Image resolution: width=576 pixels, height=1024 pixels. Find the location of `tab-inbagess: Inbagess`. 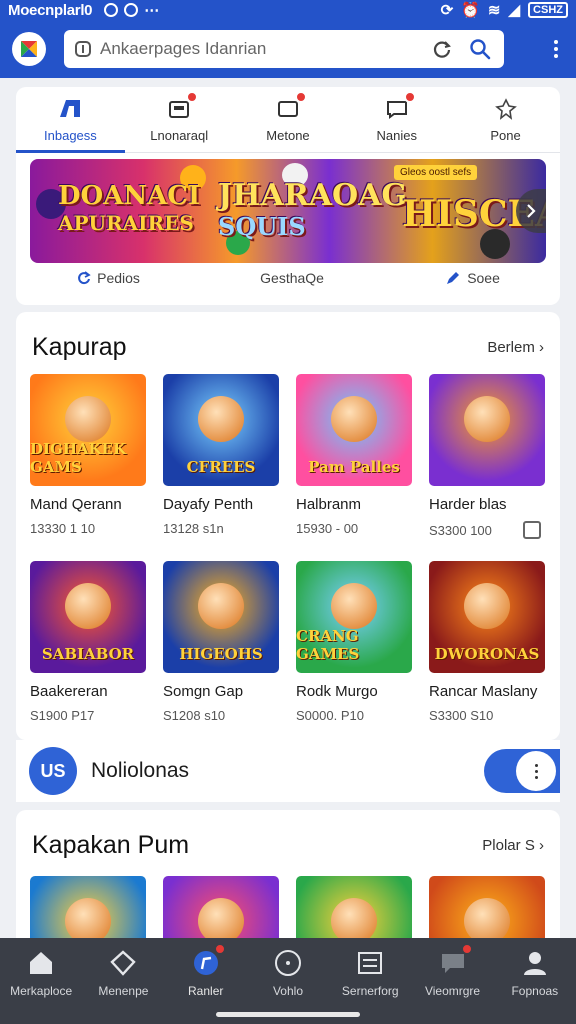

tab-inbagess: Inbagess is located at coordinates (70, 120).